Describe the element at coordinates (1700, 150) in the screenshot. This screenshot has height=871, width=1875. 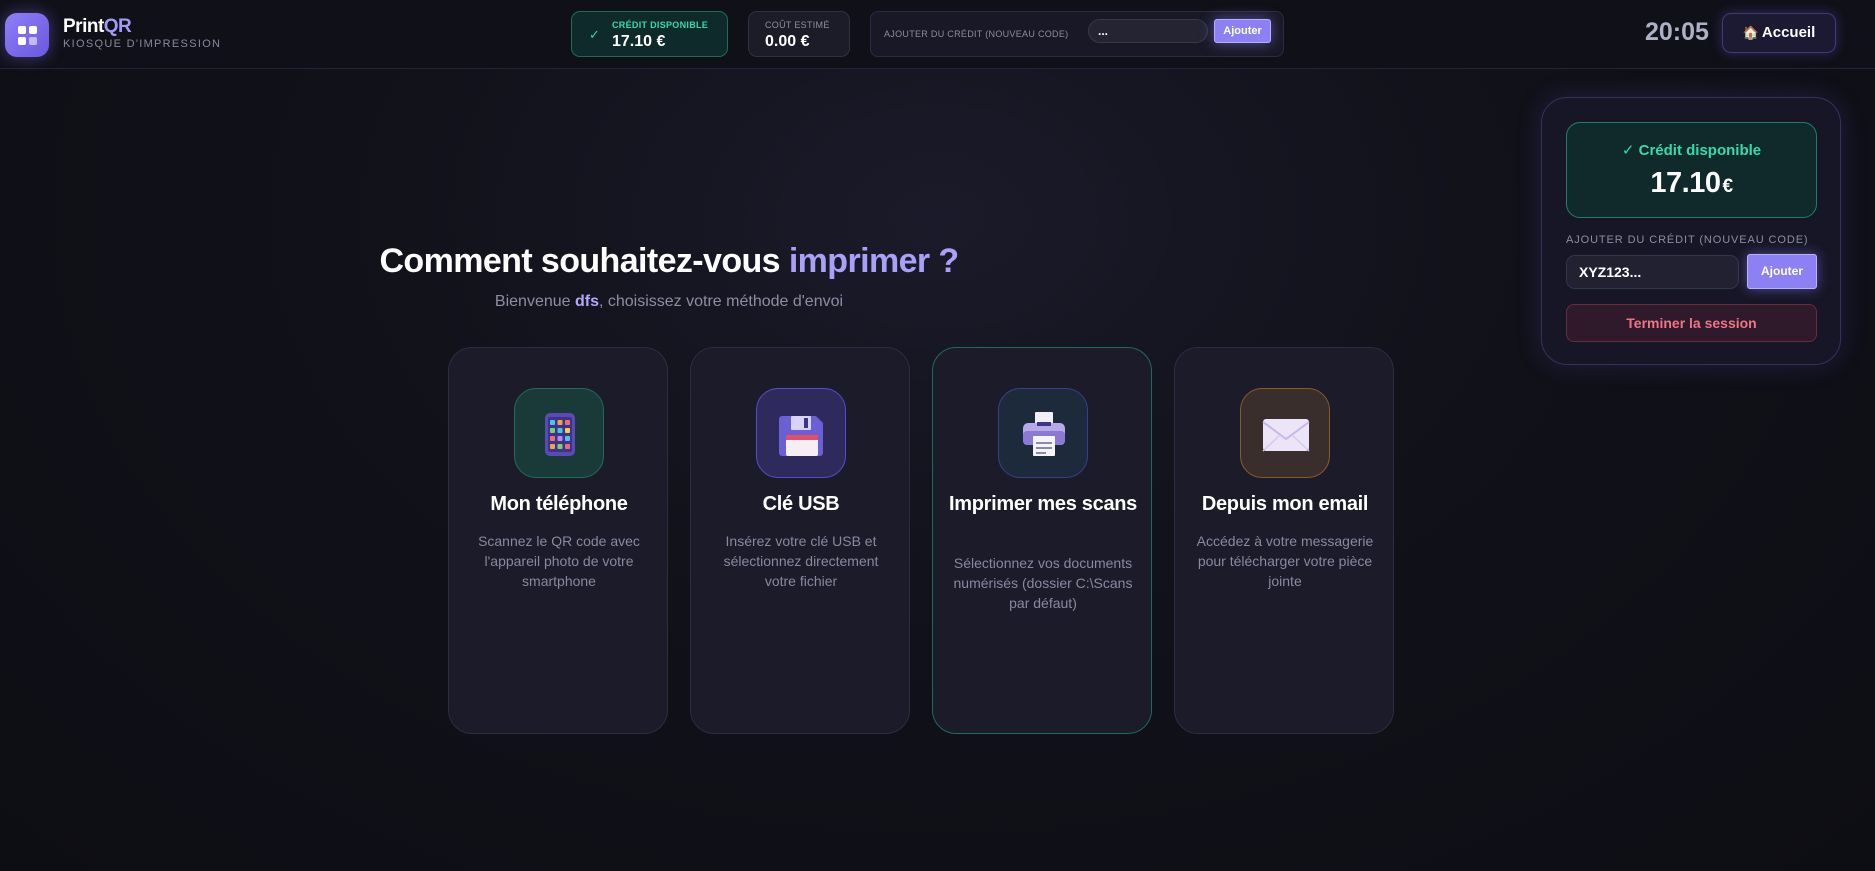
I see `panel-credit-label-text: Crédit disponible` at that location.